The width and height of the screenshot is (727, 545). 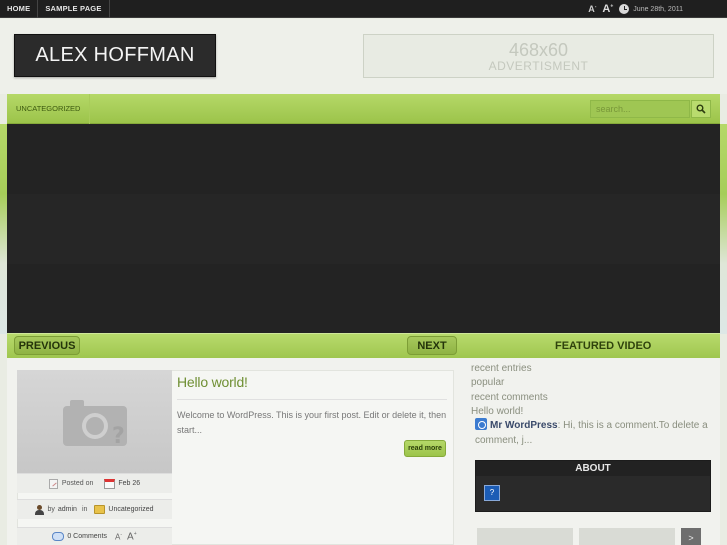 What do you see at coordinates (603, 346) in the screenshot?
I see `featured-video-heading: FEATURED VIDEO` at bounding box center [603, 346].